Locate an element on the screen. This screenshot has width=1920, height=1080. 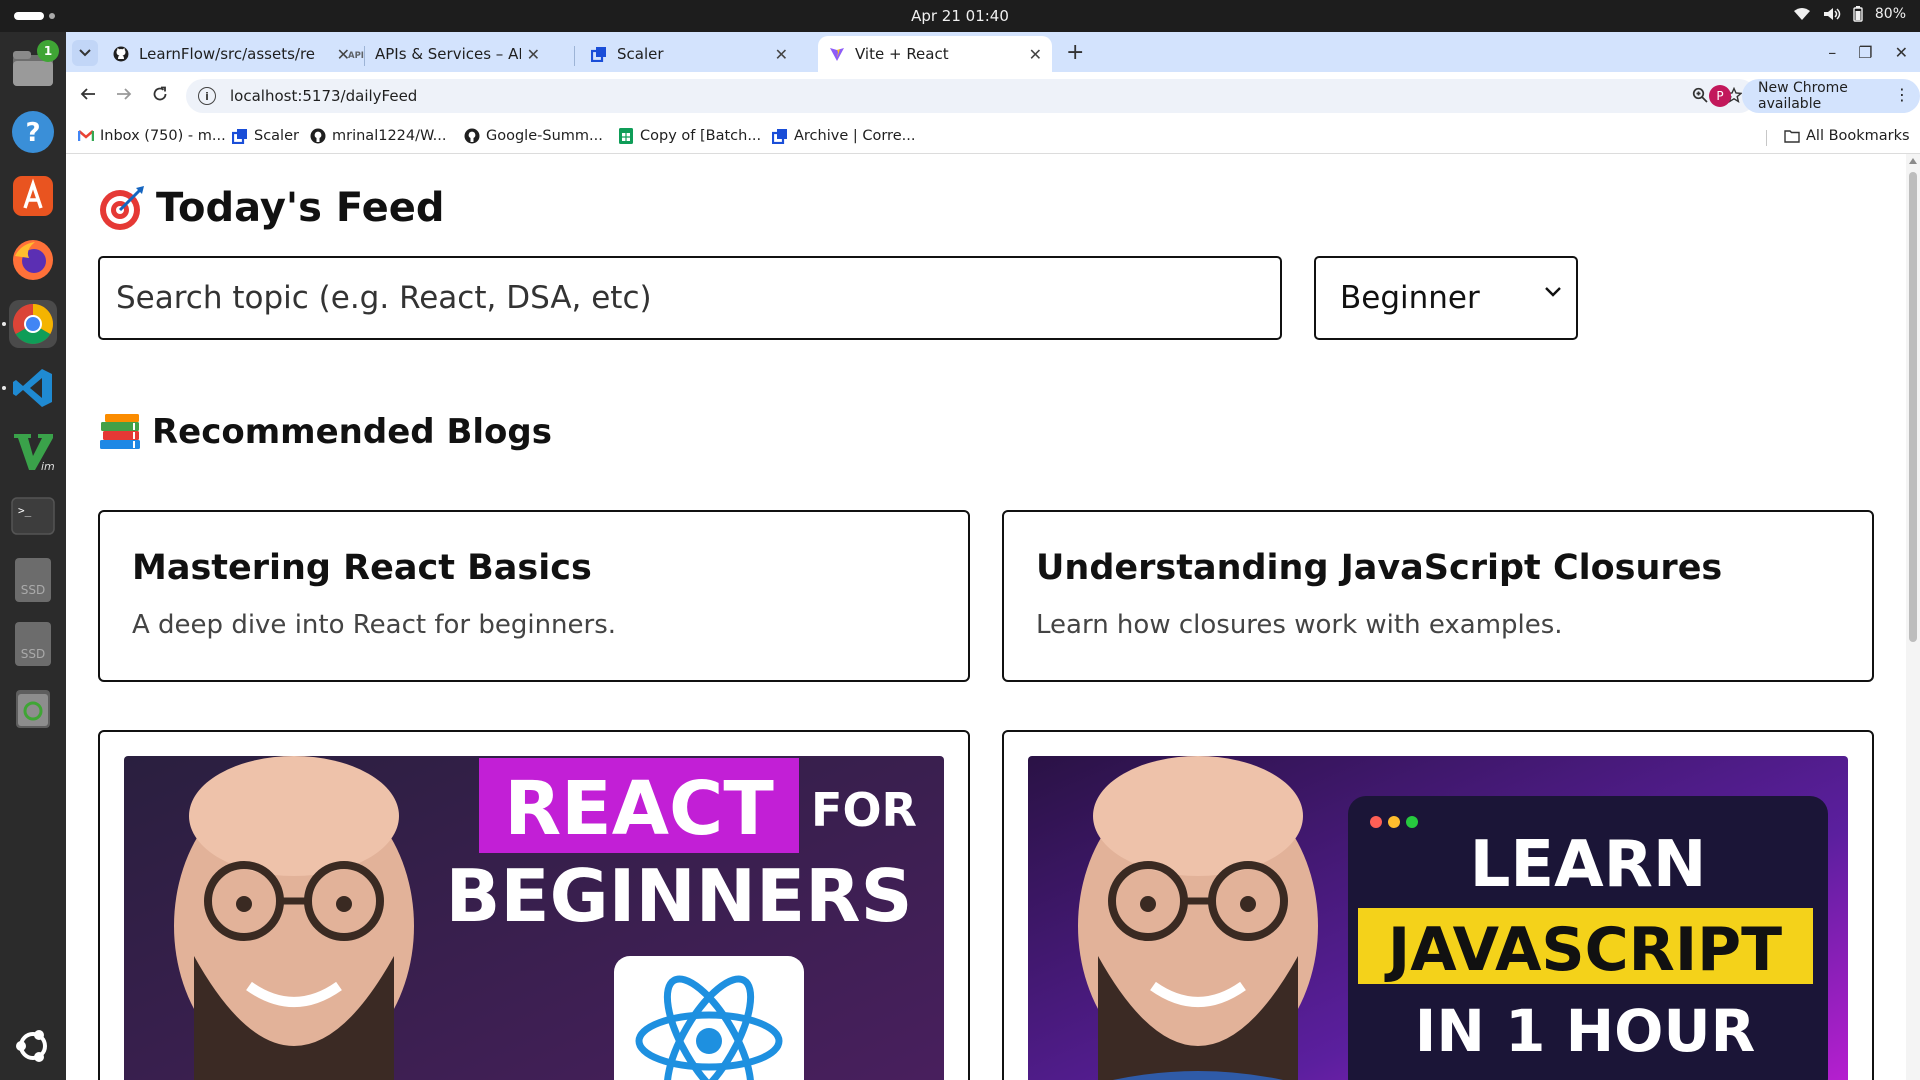
page-scrollbar is located at coordinates (1913, 617).